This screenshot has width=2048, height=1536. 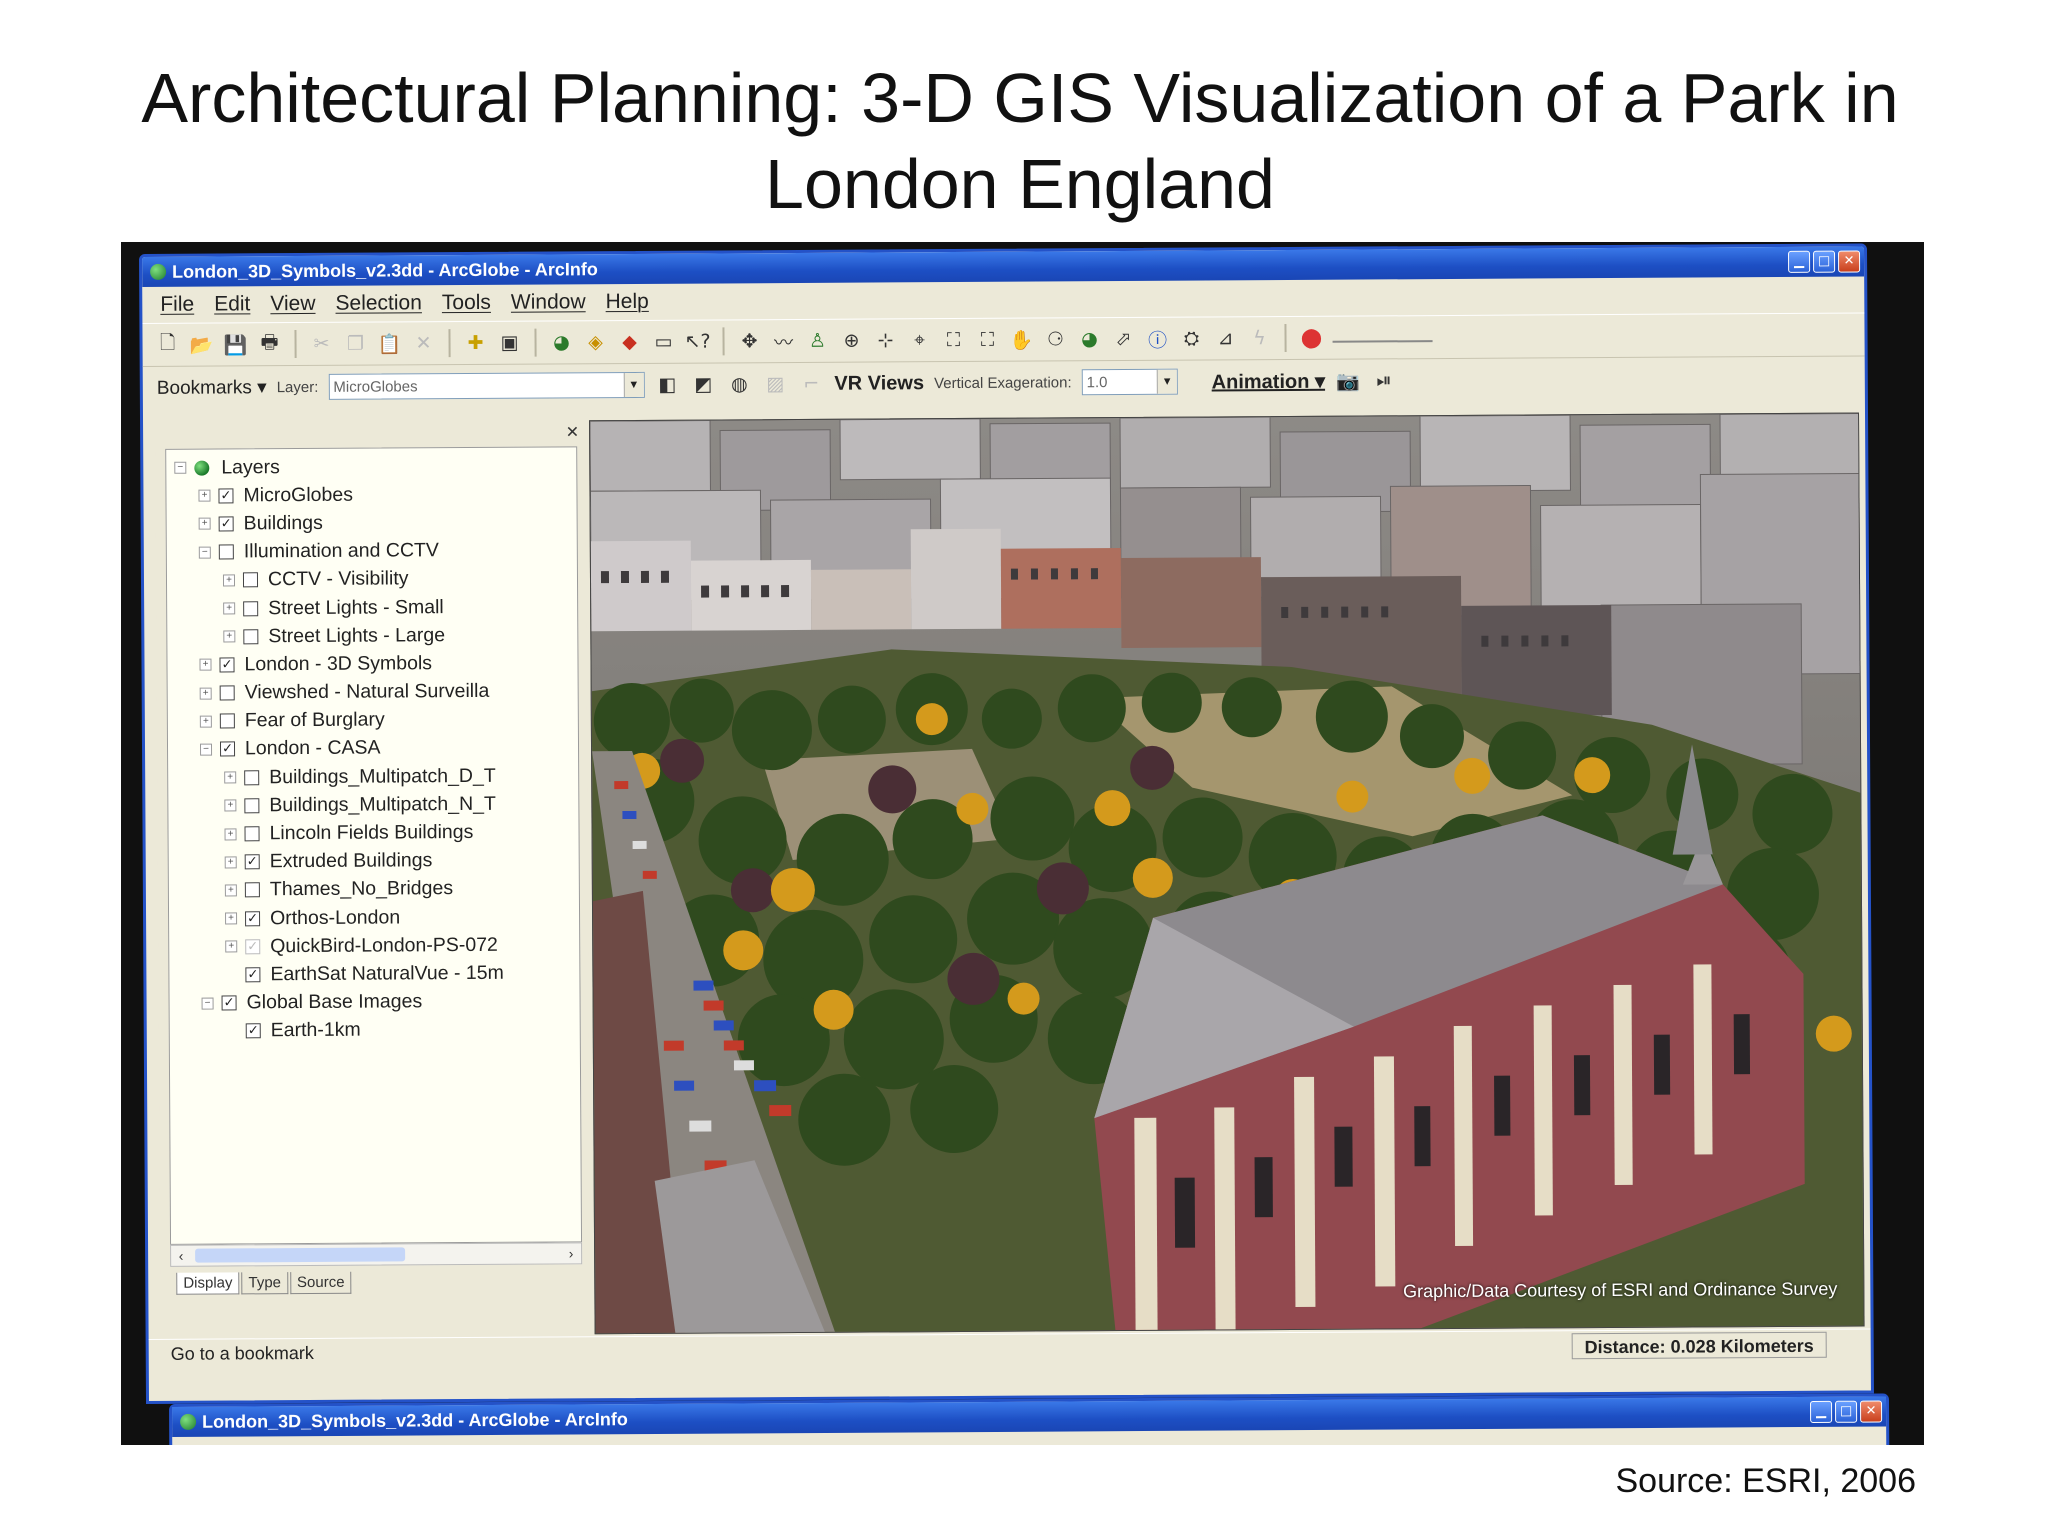 What do you see at coordinates (703, 384) in the screenshot?
I see `layer-order-icon: ◩` at bounding box center [703, 384].